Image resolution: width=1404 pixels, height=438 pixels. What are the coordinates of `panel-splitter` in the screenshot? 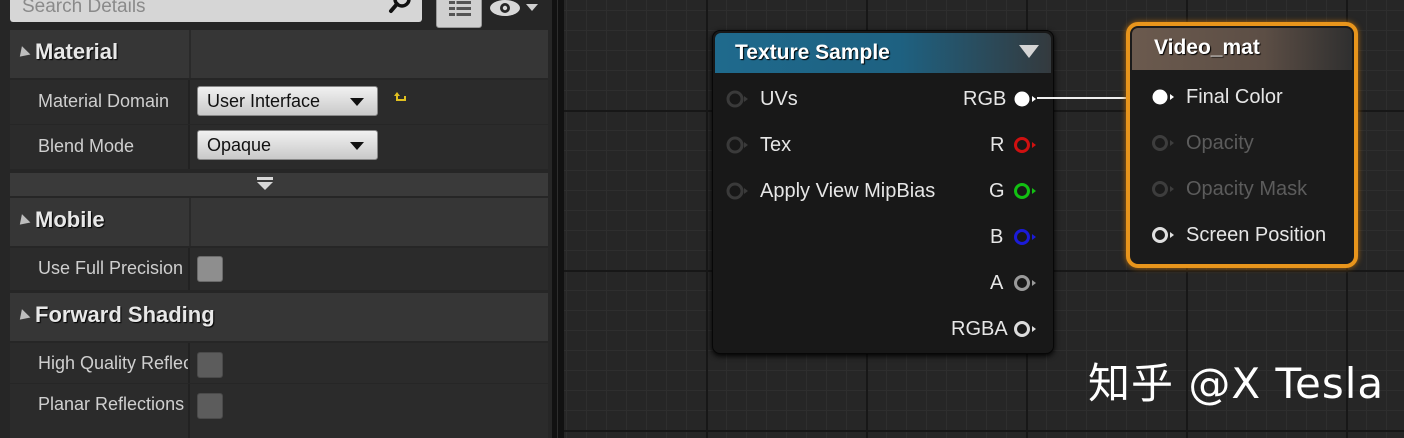 It's located at (558, 219).